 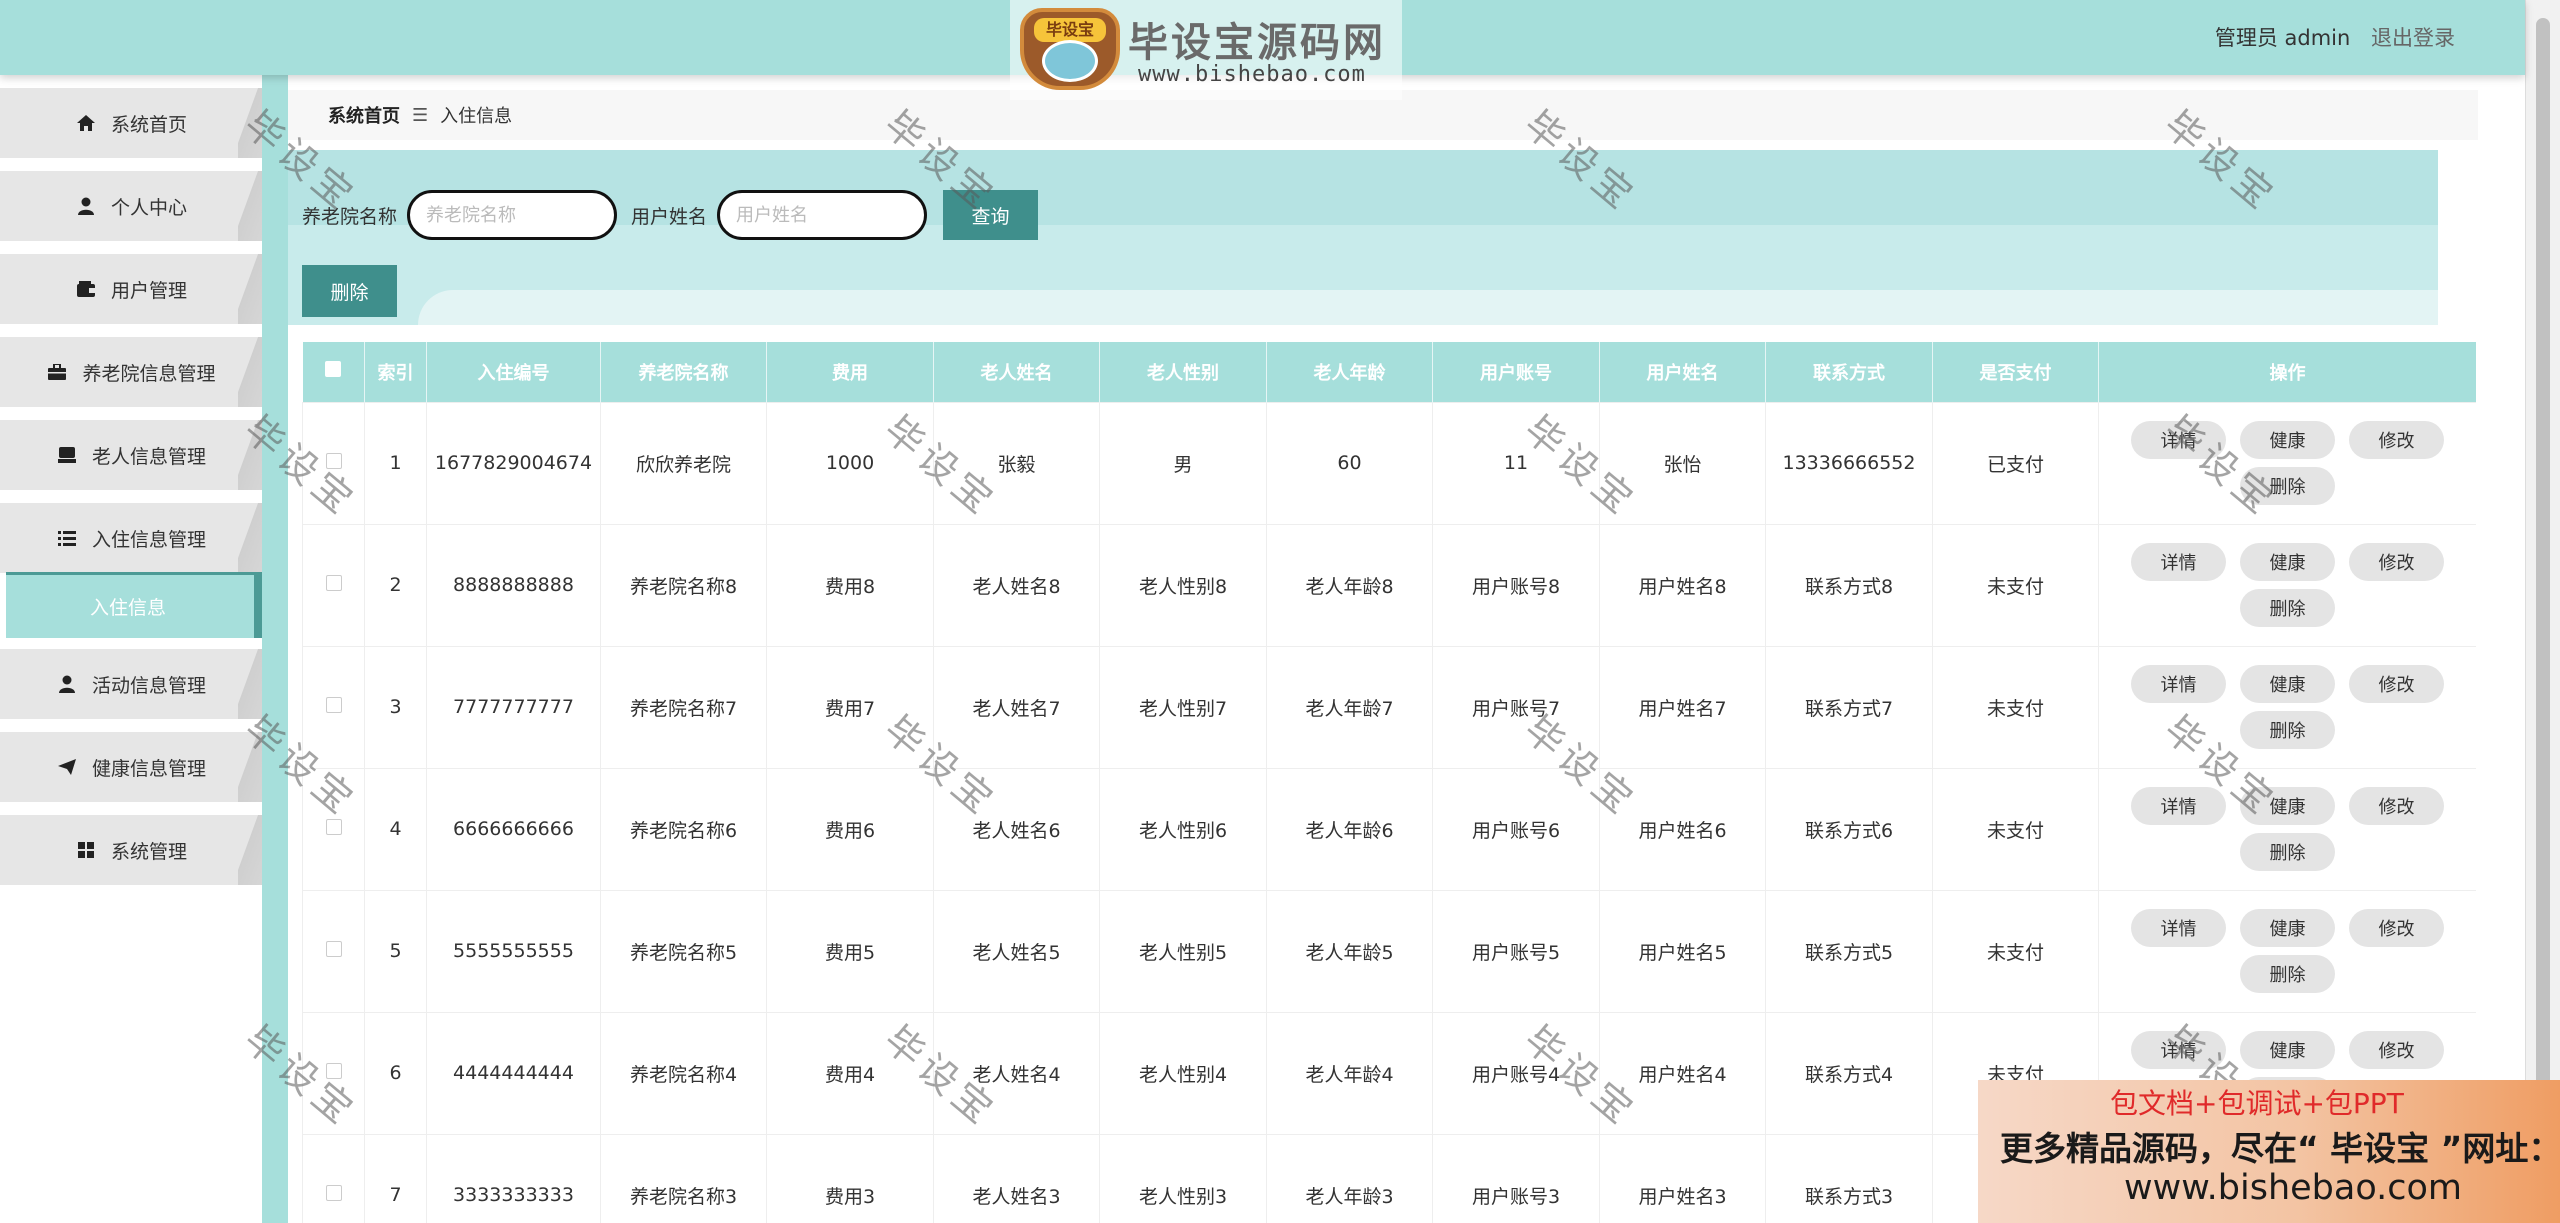 I want to click on cell-nursing-home-name: 欣欣养老院, so click(x=683, y=463).